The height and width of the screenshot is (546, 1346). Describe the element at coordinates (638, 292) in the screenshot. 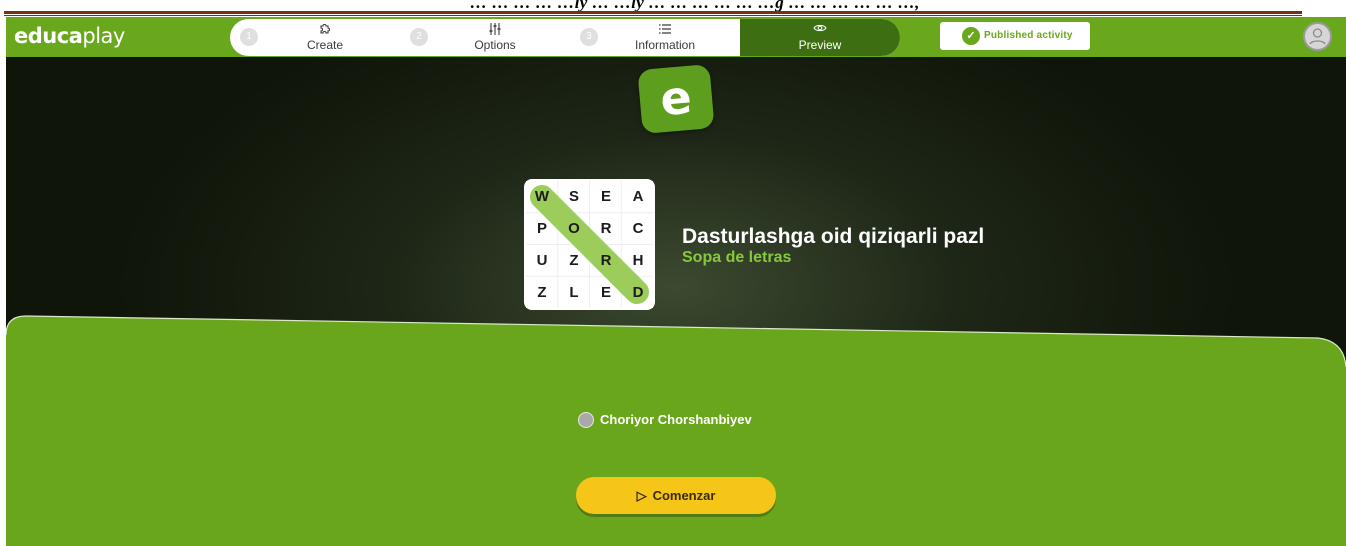

I see `grid-cell: D` at that location.